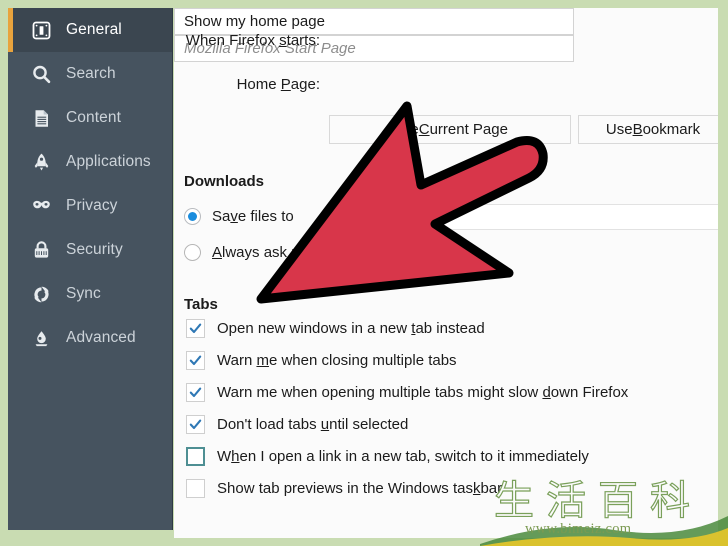 This screenshot has height=546, width=728. What do you see at coordinates (254, 21) in the screenshot?
I see `when-firefox-starts-value: Show my home page` at bounding box center [254, 21].